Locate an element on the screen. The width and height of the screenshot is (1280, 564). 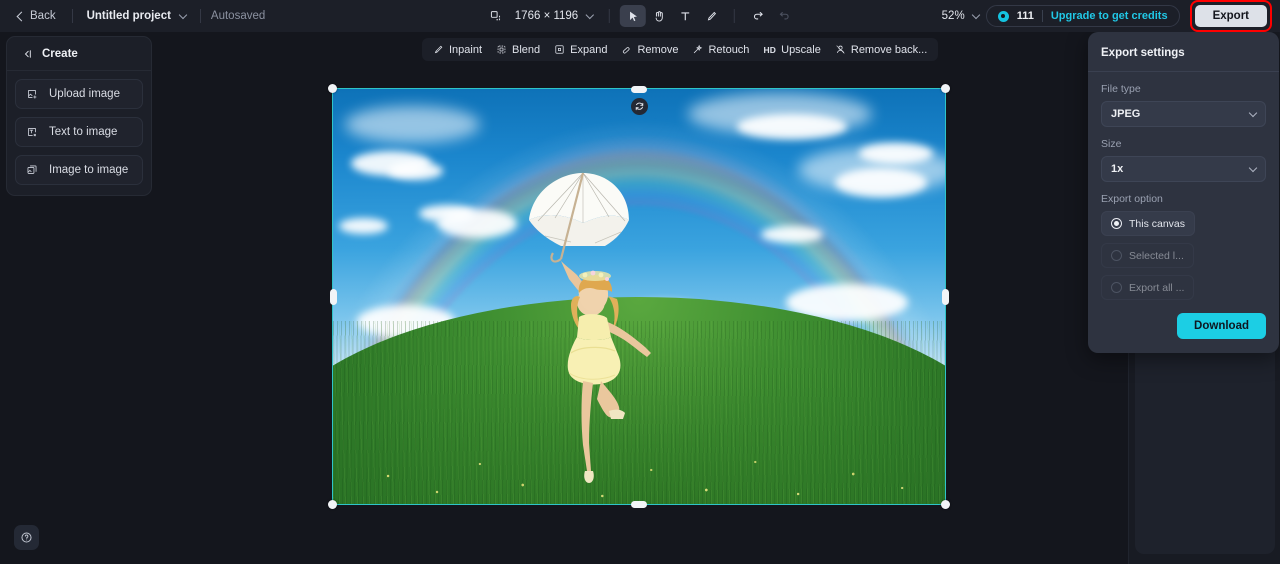
zoom-level-label: 52% is located at coordinates (953, 16).